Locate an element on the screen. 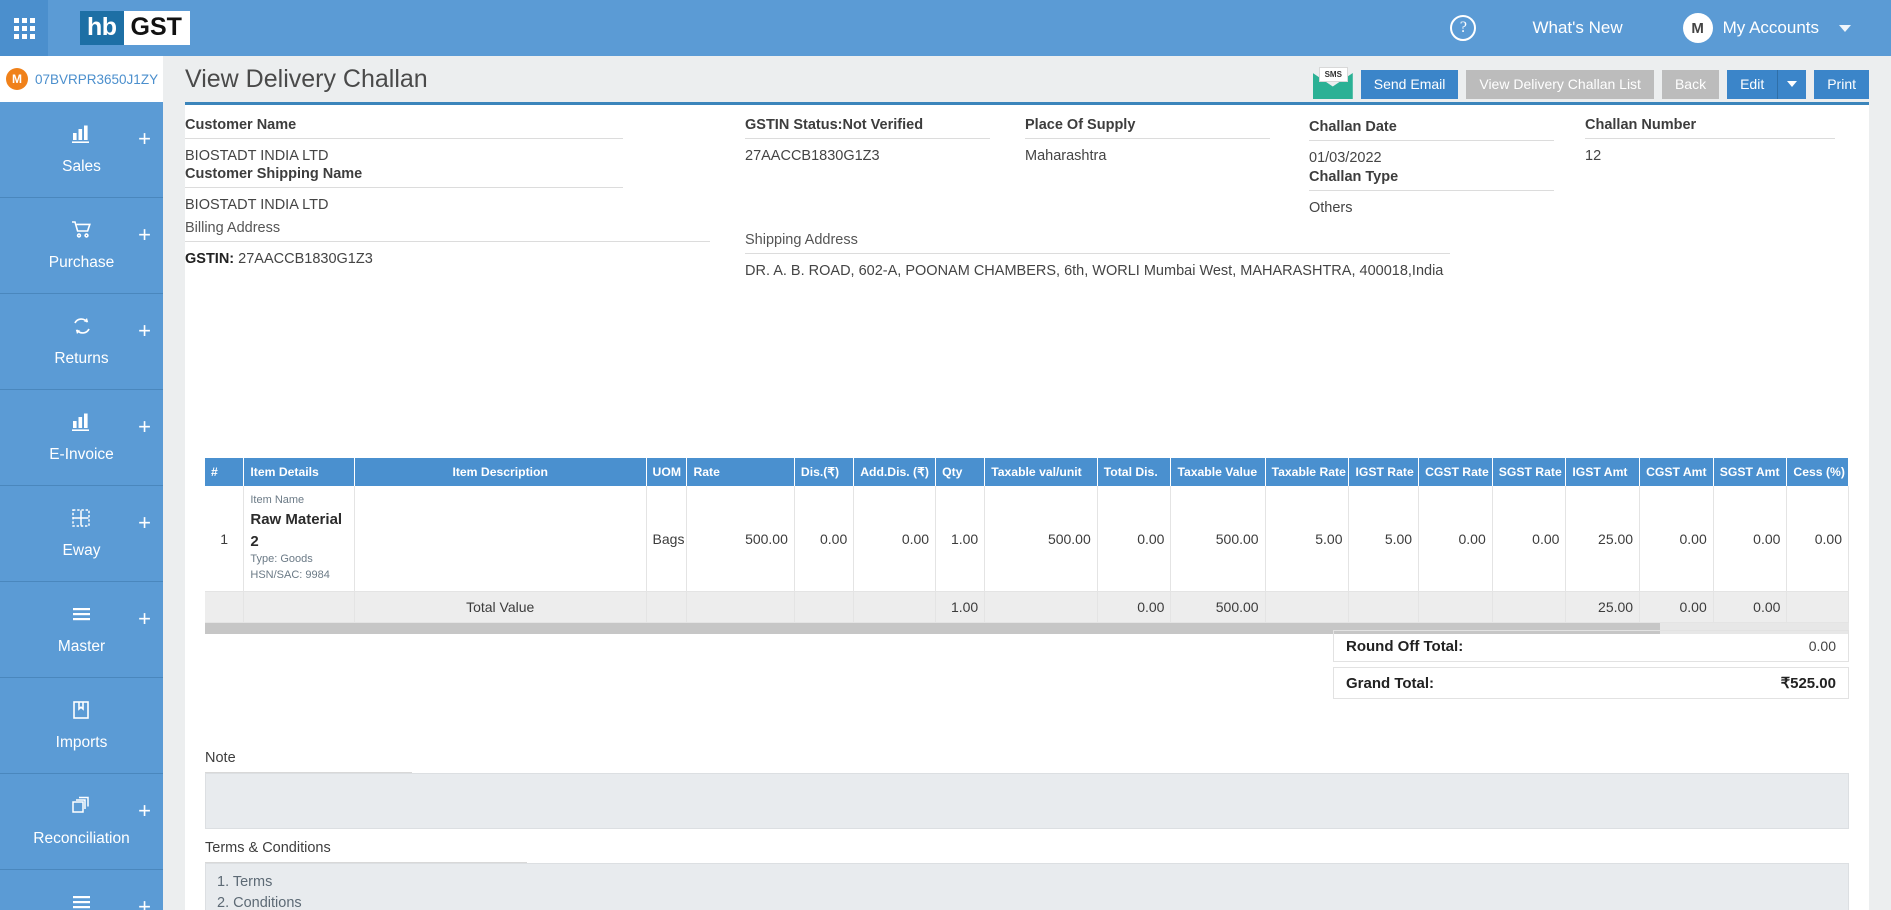 Image resolution: width=1891 pixels, height=910 pixels. terms-field-wrap is located at coordinates (1027, 886).